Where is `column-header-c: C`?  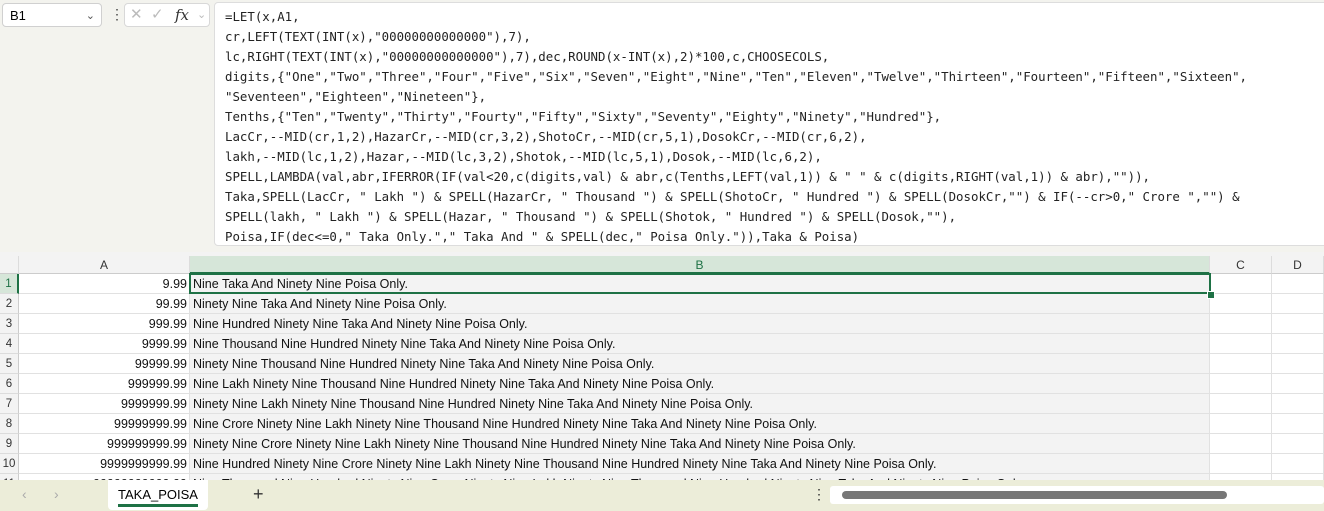
column-header-c: C is located at coordinates (1241, 265).